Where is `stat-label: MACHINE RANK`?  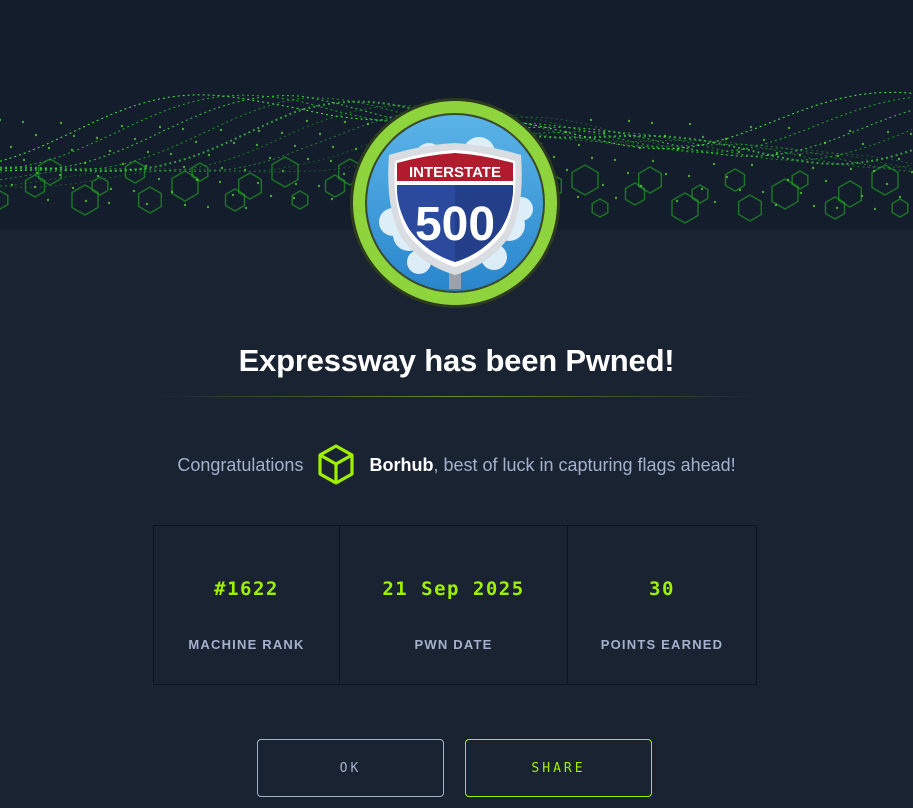 stat-label: MACHINE RANK is located at coordinates (246, 644).